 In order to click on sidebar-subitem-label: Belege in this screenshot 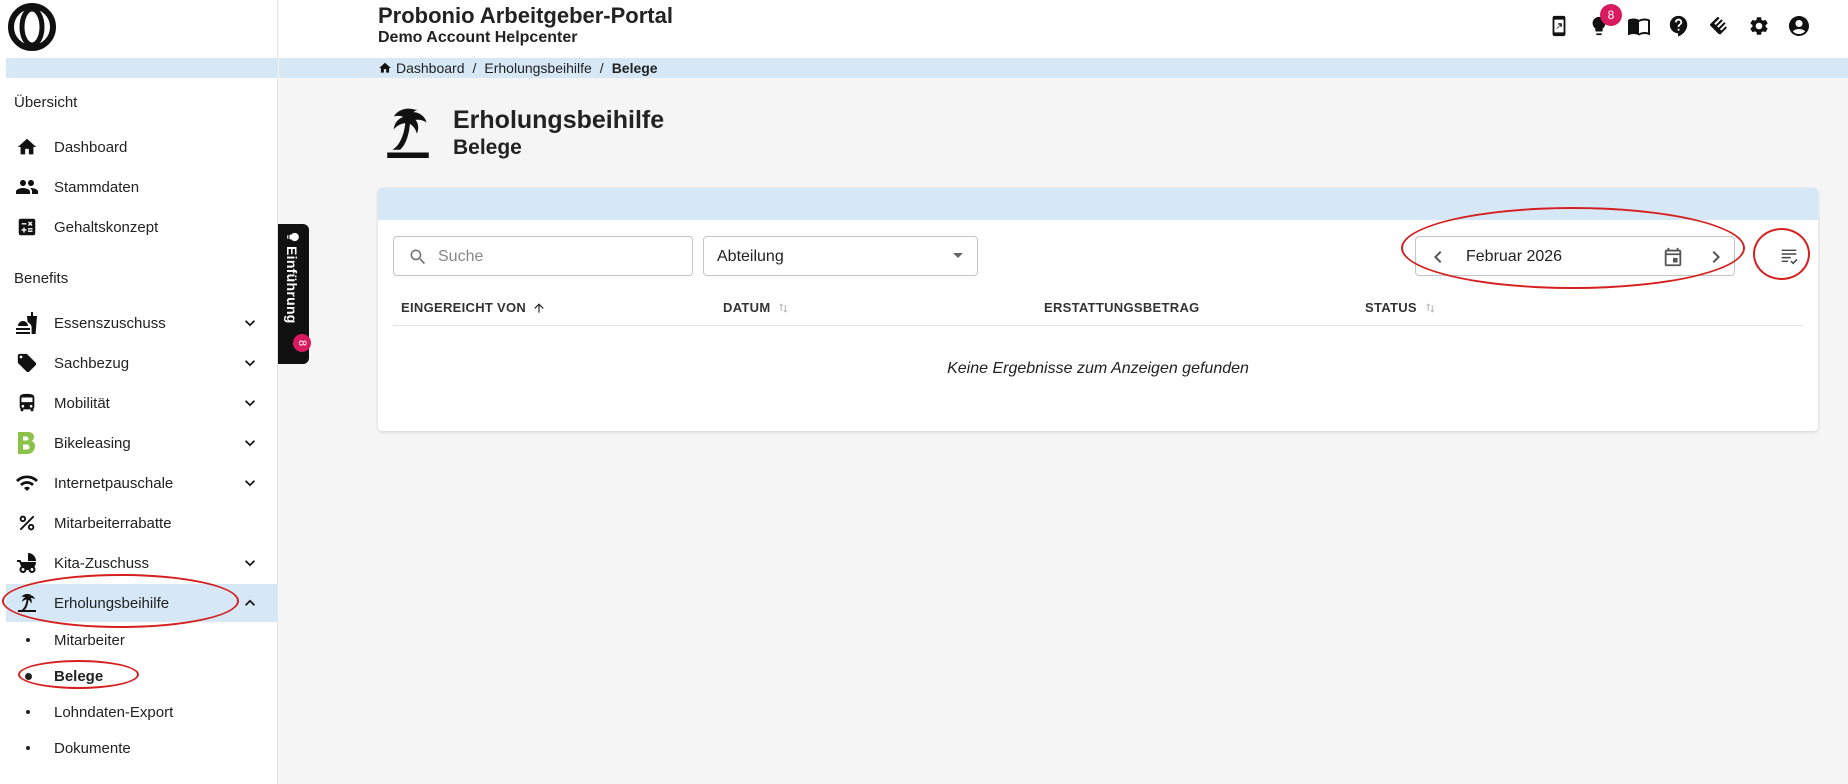, I will do `click(79, 676)`.